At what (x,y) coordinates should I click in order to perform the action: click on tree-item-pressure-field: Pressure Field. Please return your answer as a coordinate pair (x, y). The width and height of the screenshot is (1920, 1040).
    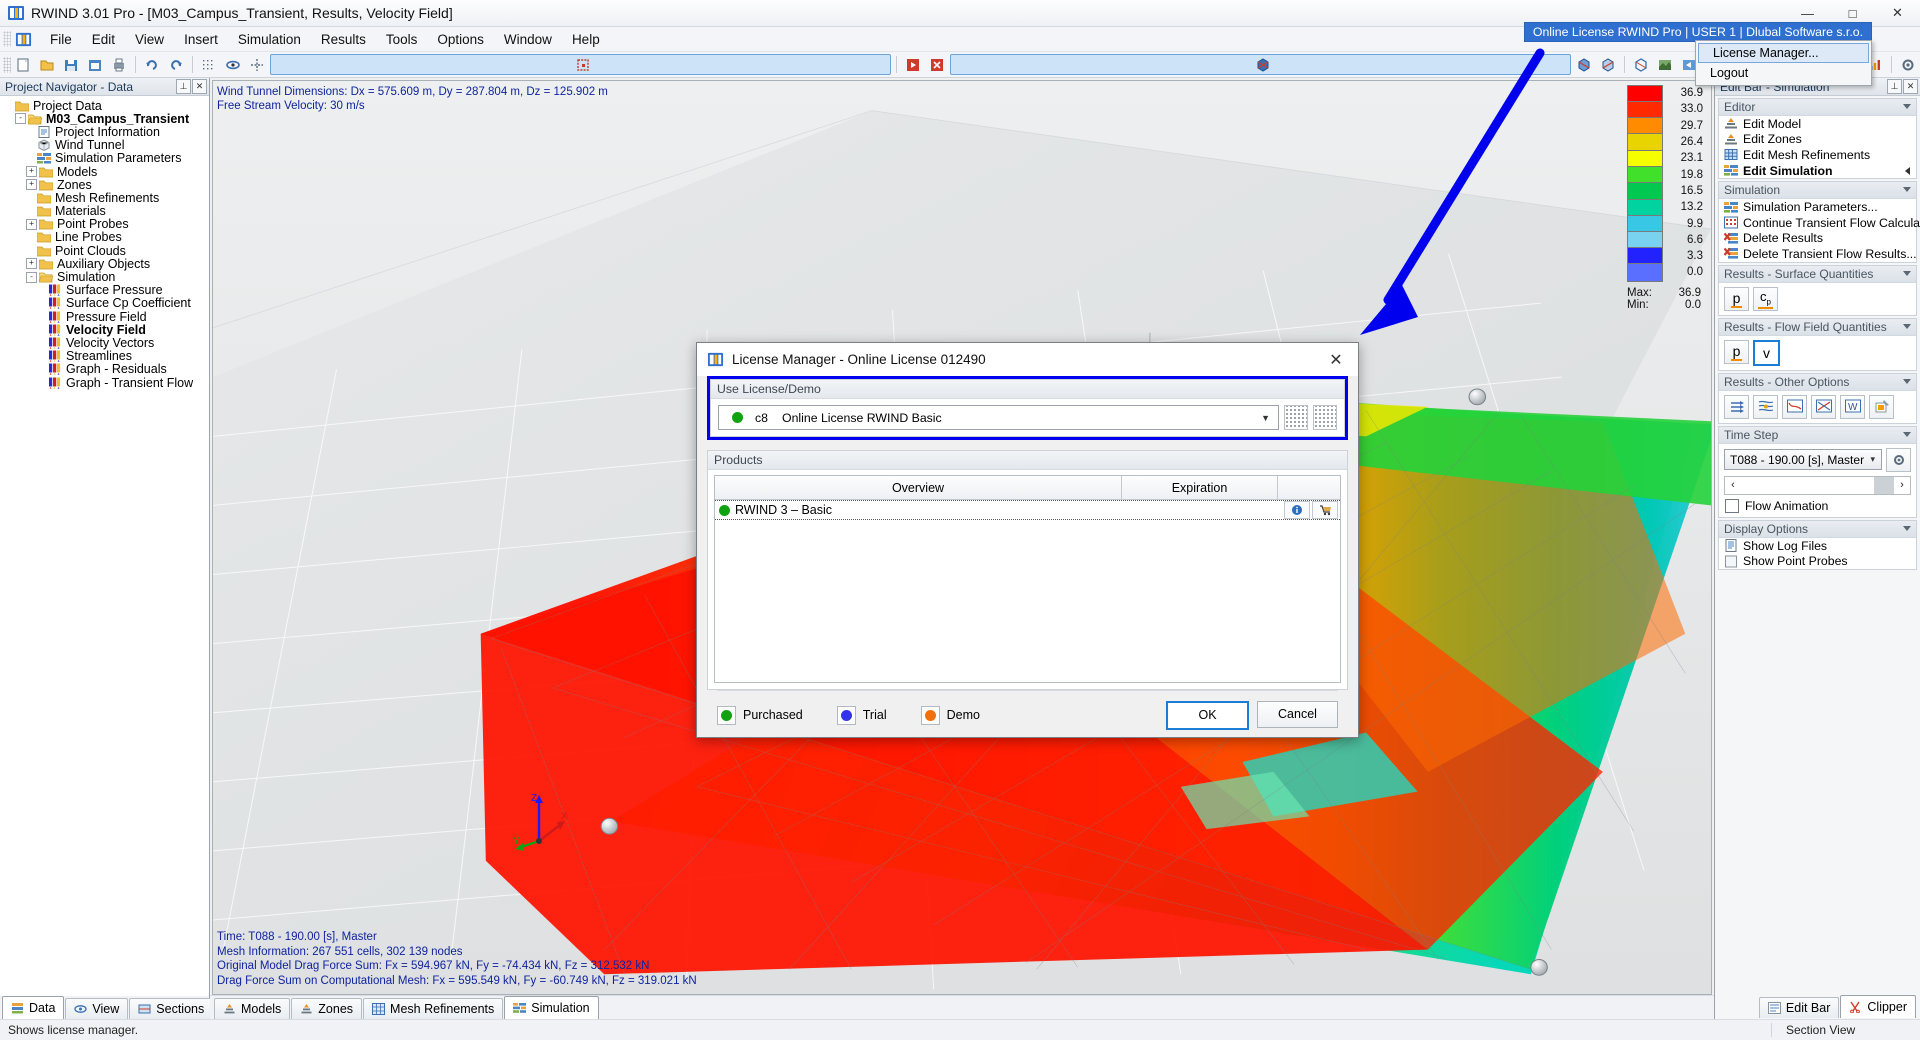
    Looking at the image, I should click on (104, 317).